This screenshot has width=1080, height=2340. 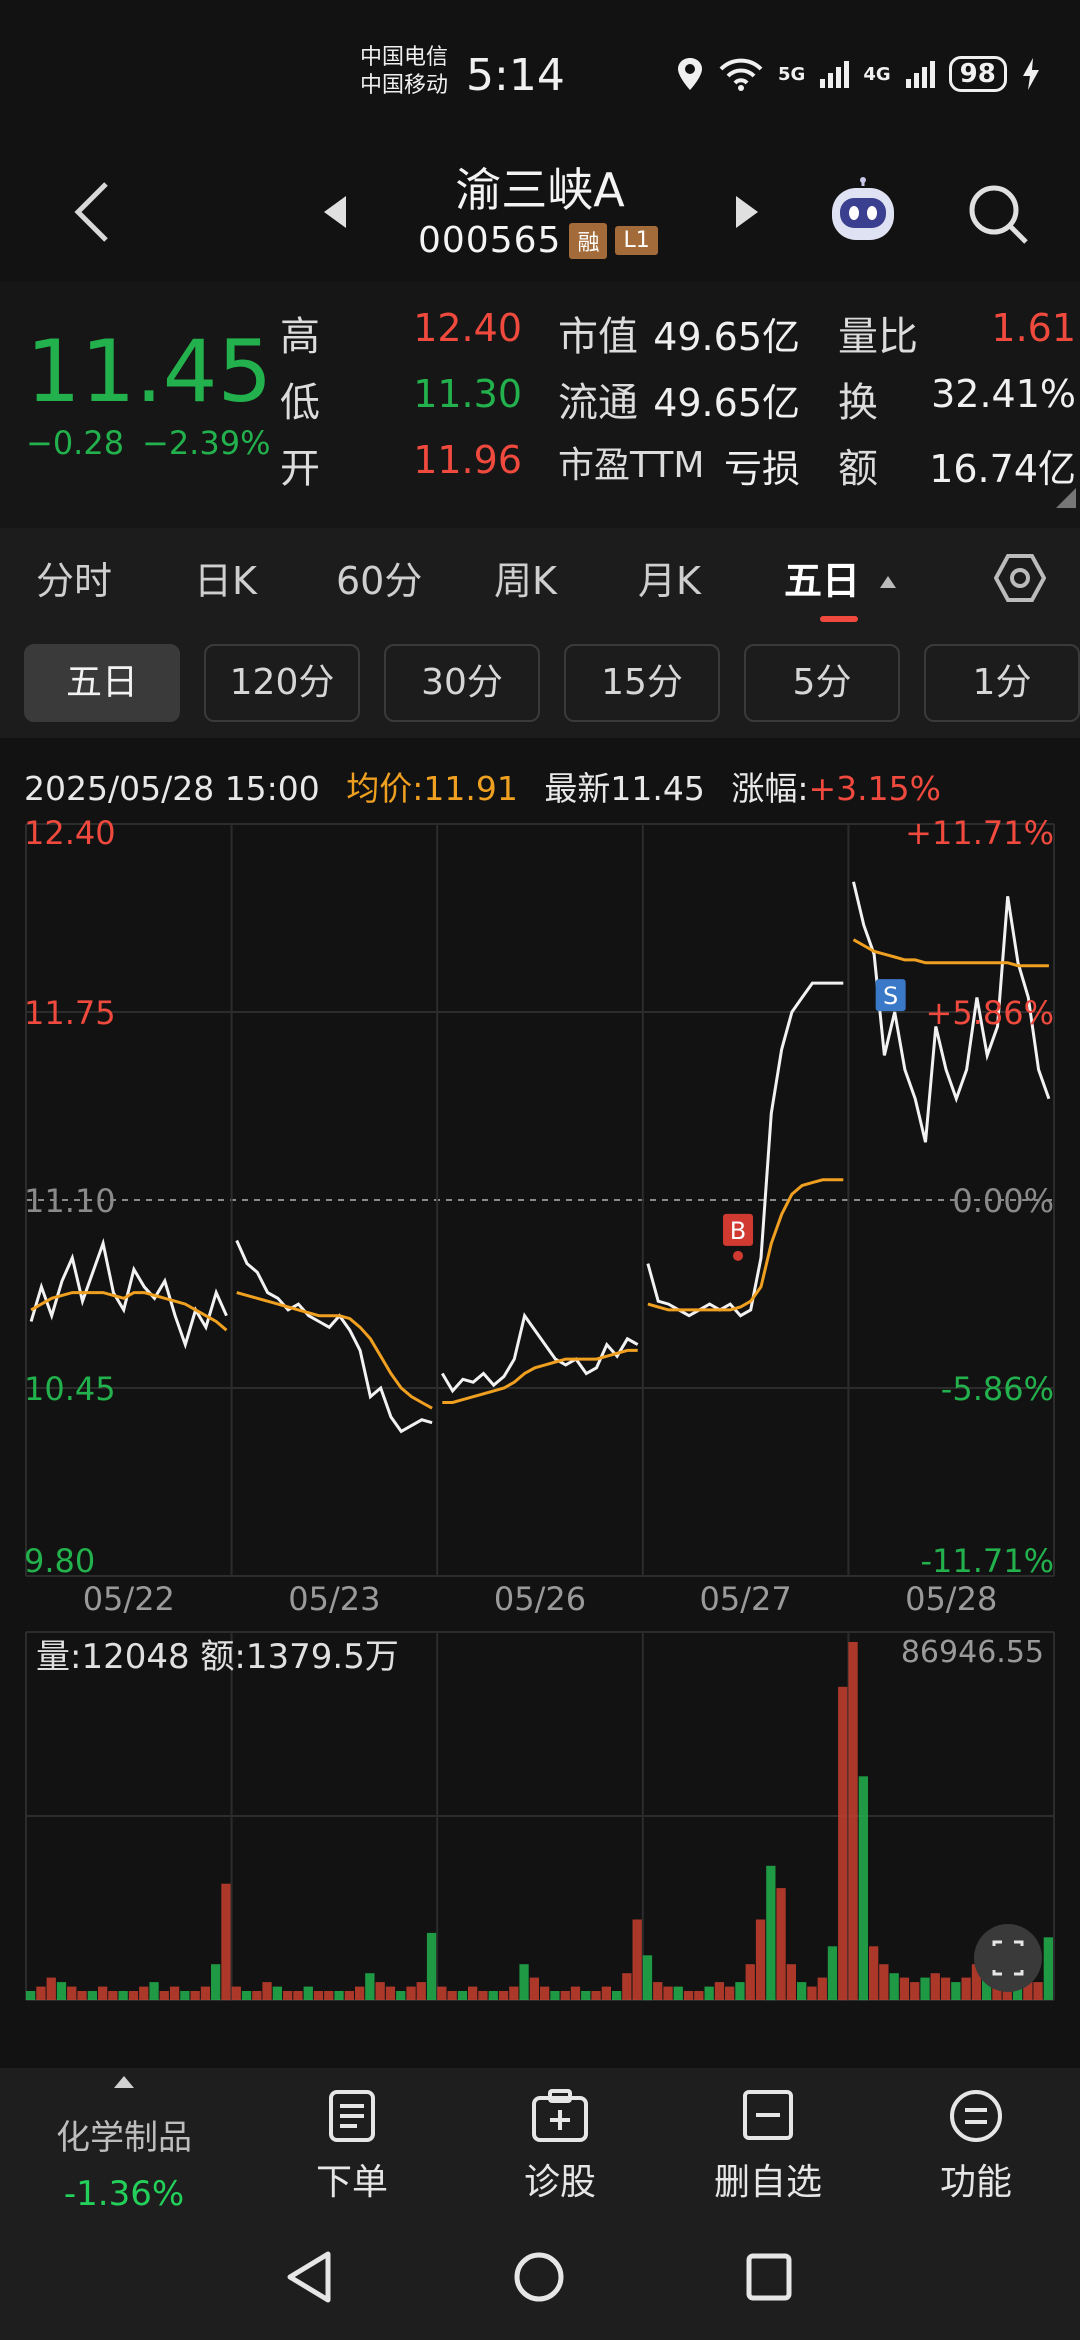 What do you see at coordinates (1066, 498) in the screenshot?
I see `expand-corner-icon` at bounding box center [1066, 498].